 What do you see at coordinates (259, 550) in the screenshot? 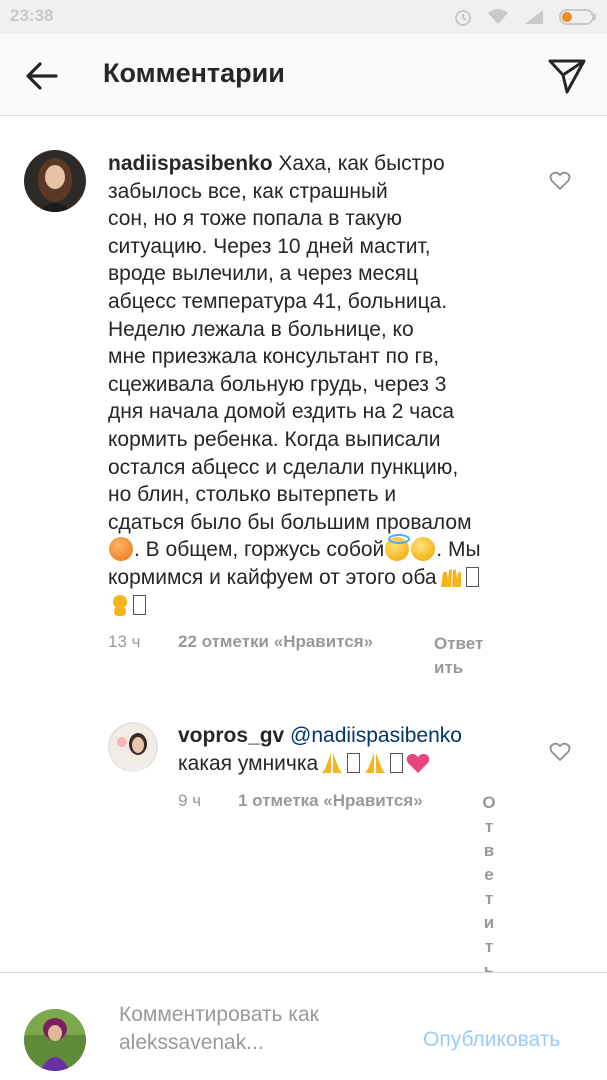
I see `comment-text-line: . В общем, горжусь собой` at bounding box center [259, 550].